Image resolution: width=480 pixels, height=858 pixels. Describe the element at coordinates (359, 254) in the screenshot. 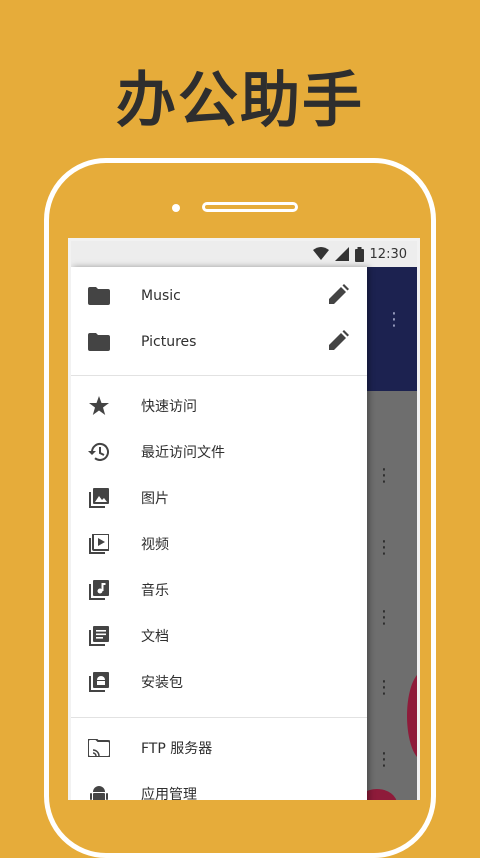

I see `battery-icon` at that location.